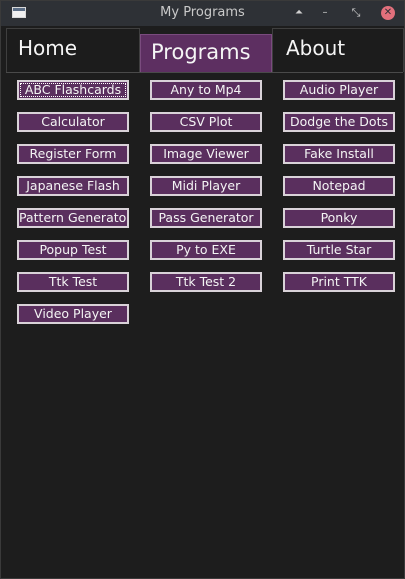  Describe the element at coordinates (325, 13) in the screenshot. I see `minimize-icon: –` at that location.